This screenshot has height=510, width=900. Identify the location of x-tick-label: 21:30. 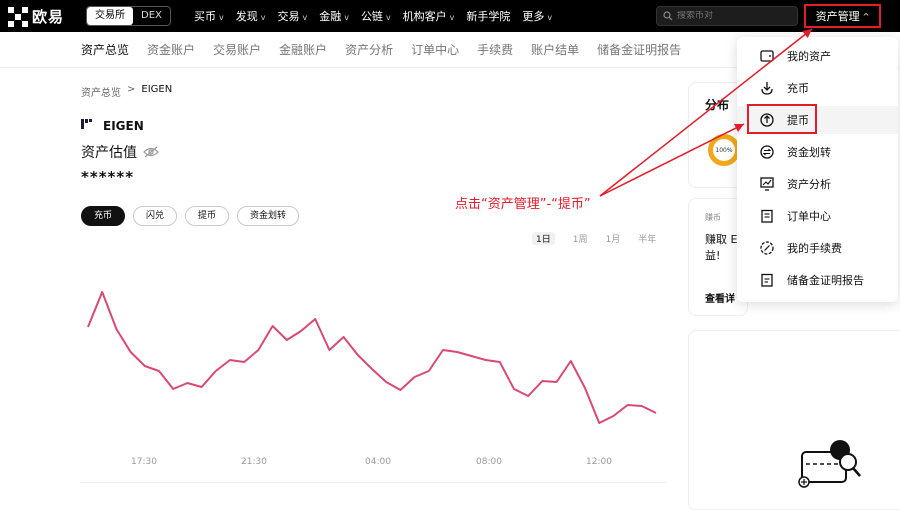
(254, 462).